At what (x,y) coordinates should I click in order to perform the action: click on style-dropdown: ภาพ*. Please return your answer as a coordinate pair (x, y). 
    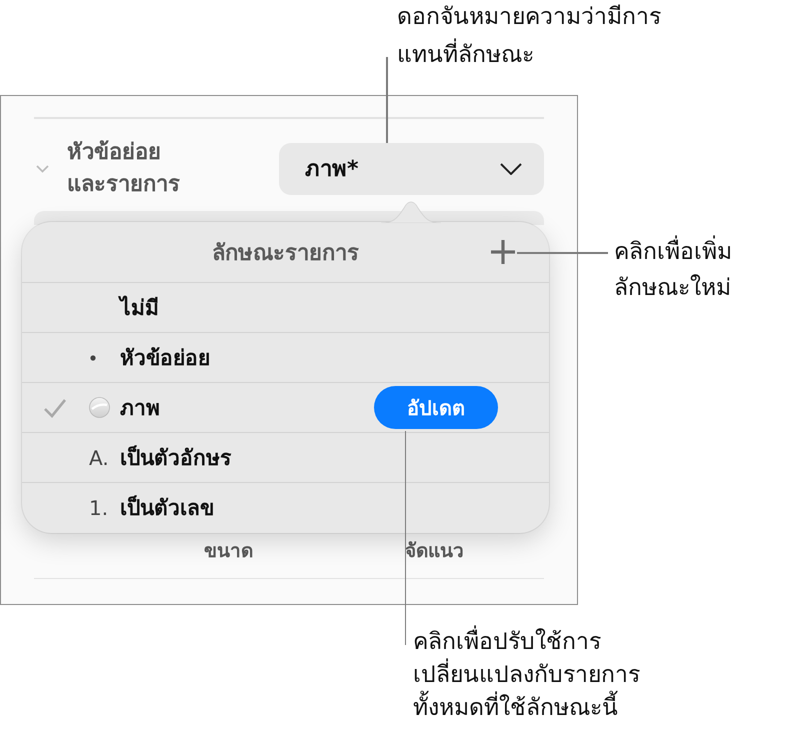
    Looking at the image, I should click on (411, 168).